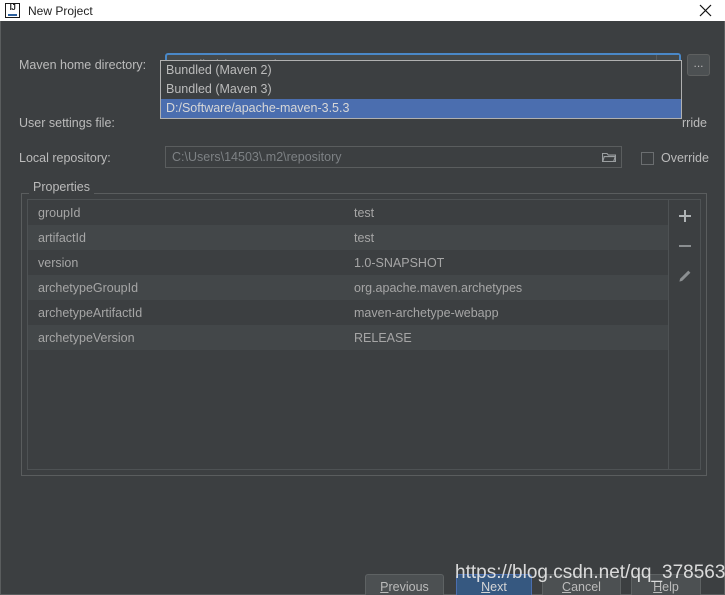 The height and width of the screenshot is (595, 725). I want to click on next-button: Next, so click(494, 584).